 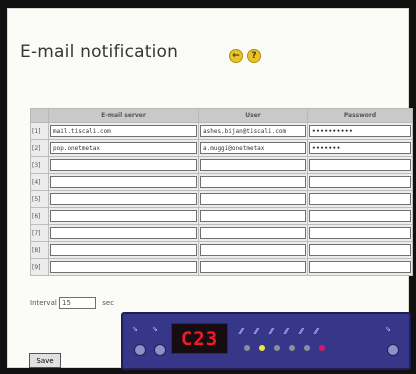 What do you see at coordinates (266, 341) in the screenshot?
I see `control-panel-device: ⇘ ⇘ C23 ⁄⁄ ⁄⁄ ⁄⁄ ⁄⁄ ⁄⁄ ⁄⁄ ⇘` at bounding box center [266, 341].